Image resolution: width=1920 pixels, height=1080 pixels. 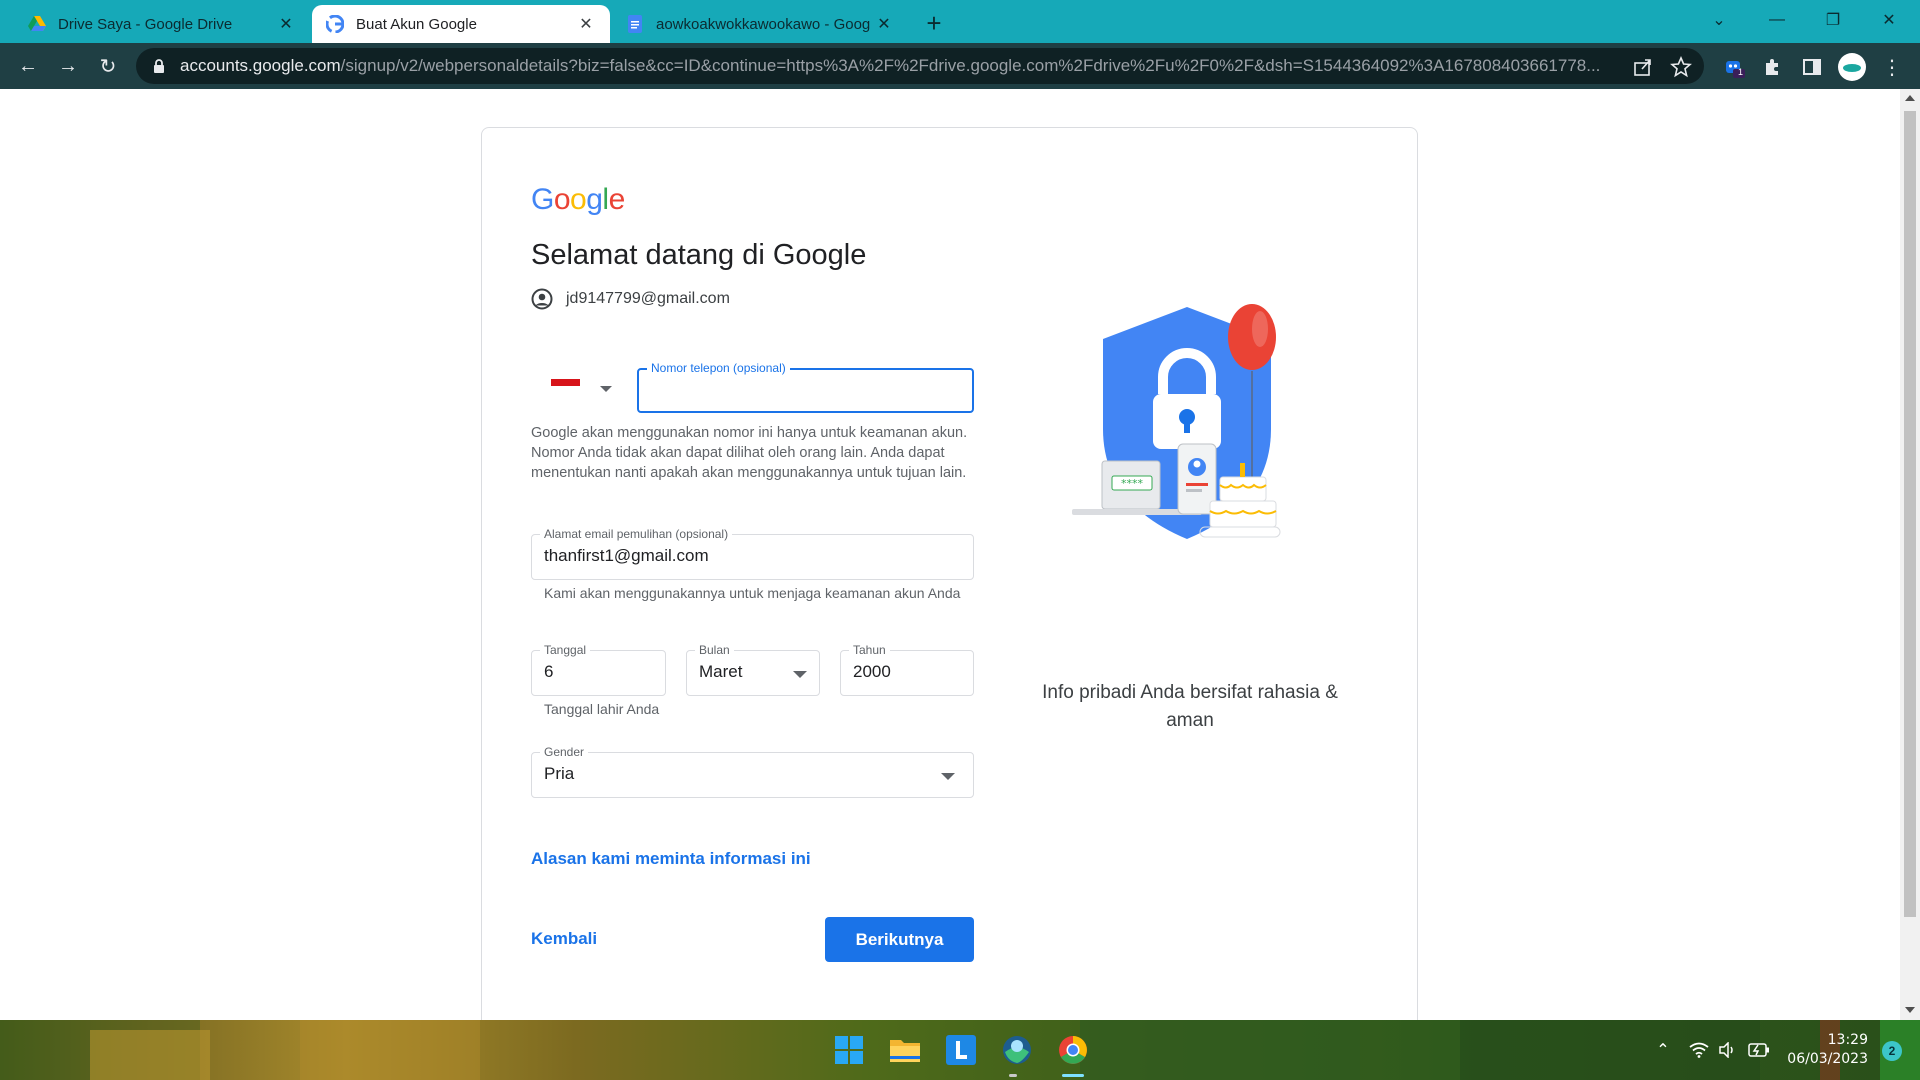 I want to click on tab-create-account: Buat Akun Google ✕, so click(x=461, y=24).